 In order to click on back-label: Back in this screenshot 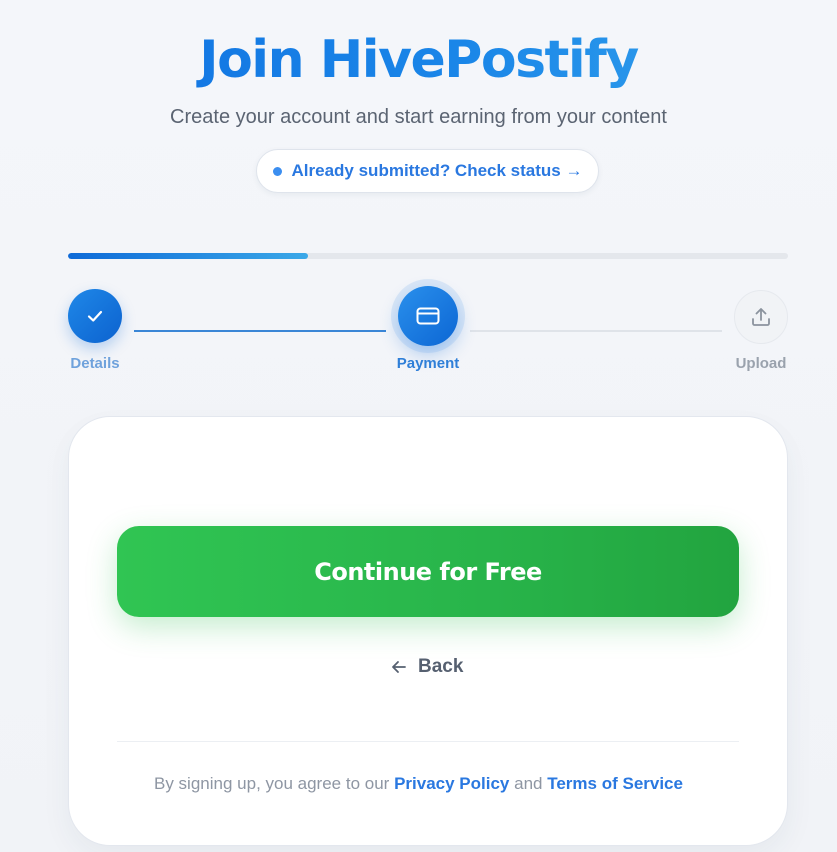, I will do `click(441, 666)`.